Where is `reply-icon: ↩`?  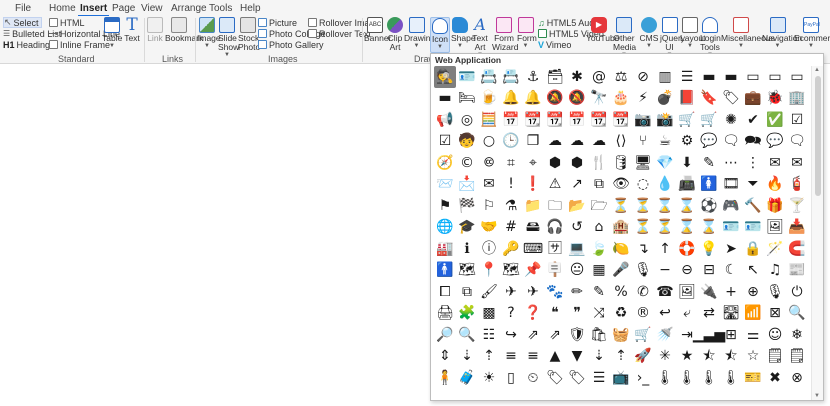
reply-icon: ↩ is located at coordinates (665, 314).